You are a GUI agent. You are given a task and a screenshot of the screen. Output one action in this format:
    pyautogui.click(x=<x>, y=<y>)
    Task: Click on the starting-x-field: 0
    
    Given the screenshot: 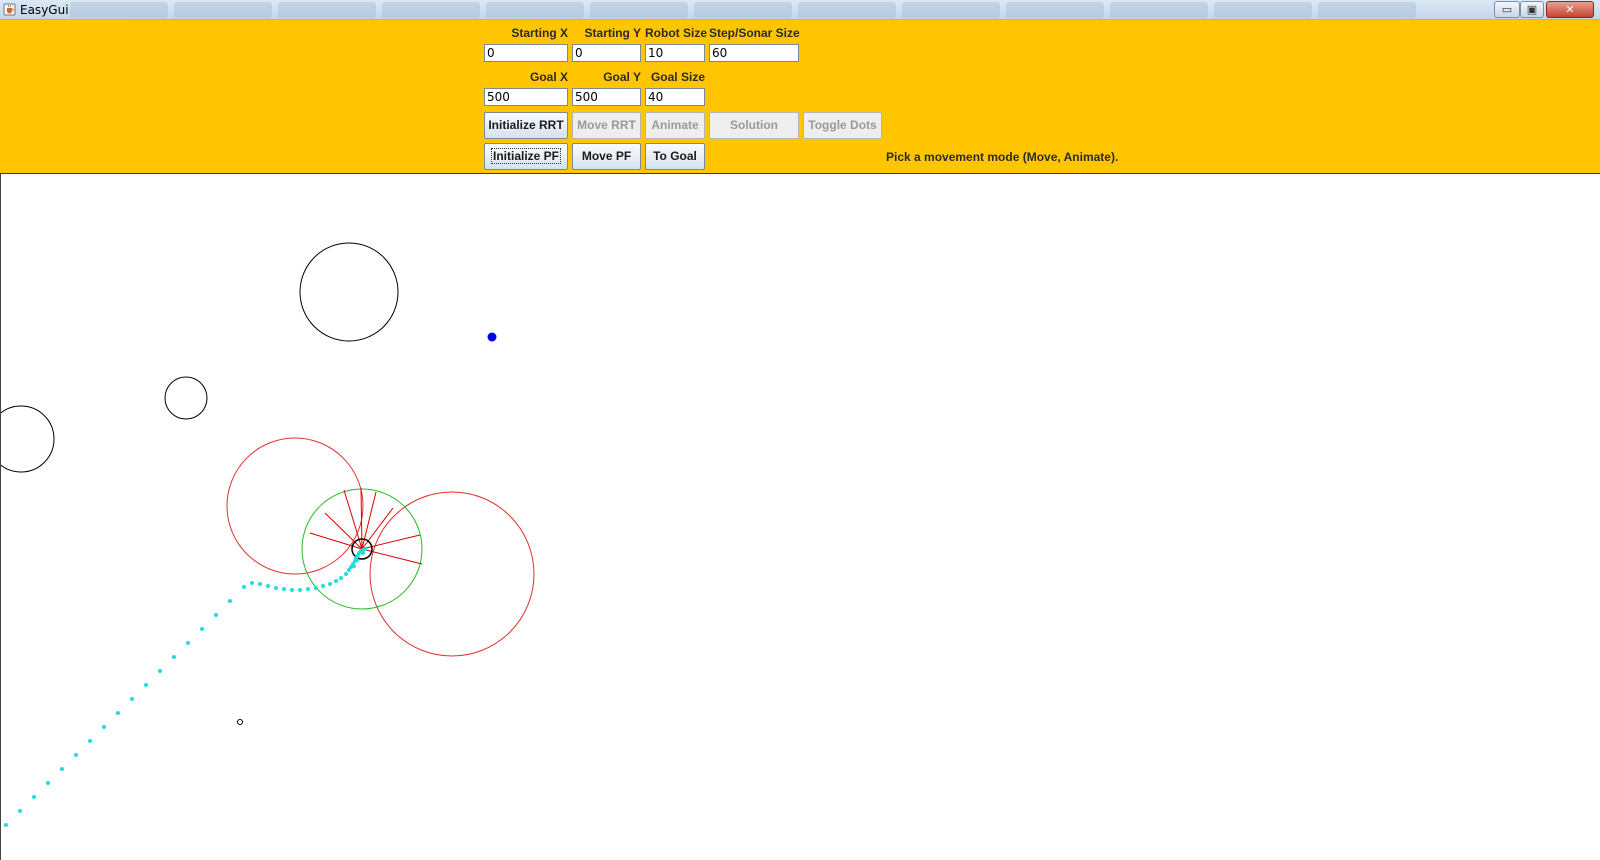 What is the action you would take?
    pyautogui.click(x=526, y=53)
    